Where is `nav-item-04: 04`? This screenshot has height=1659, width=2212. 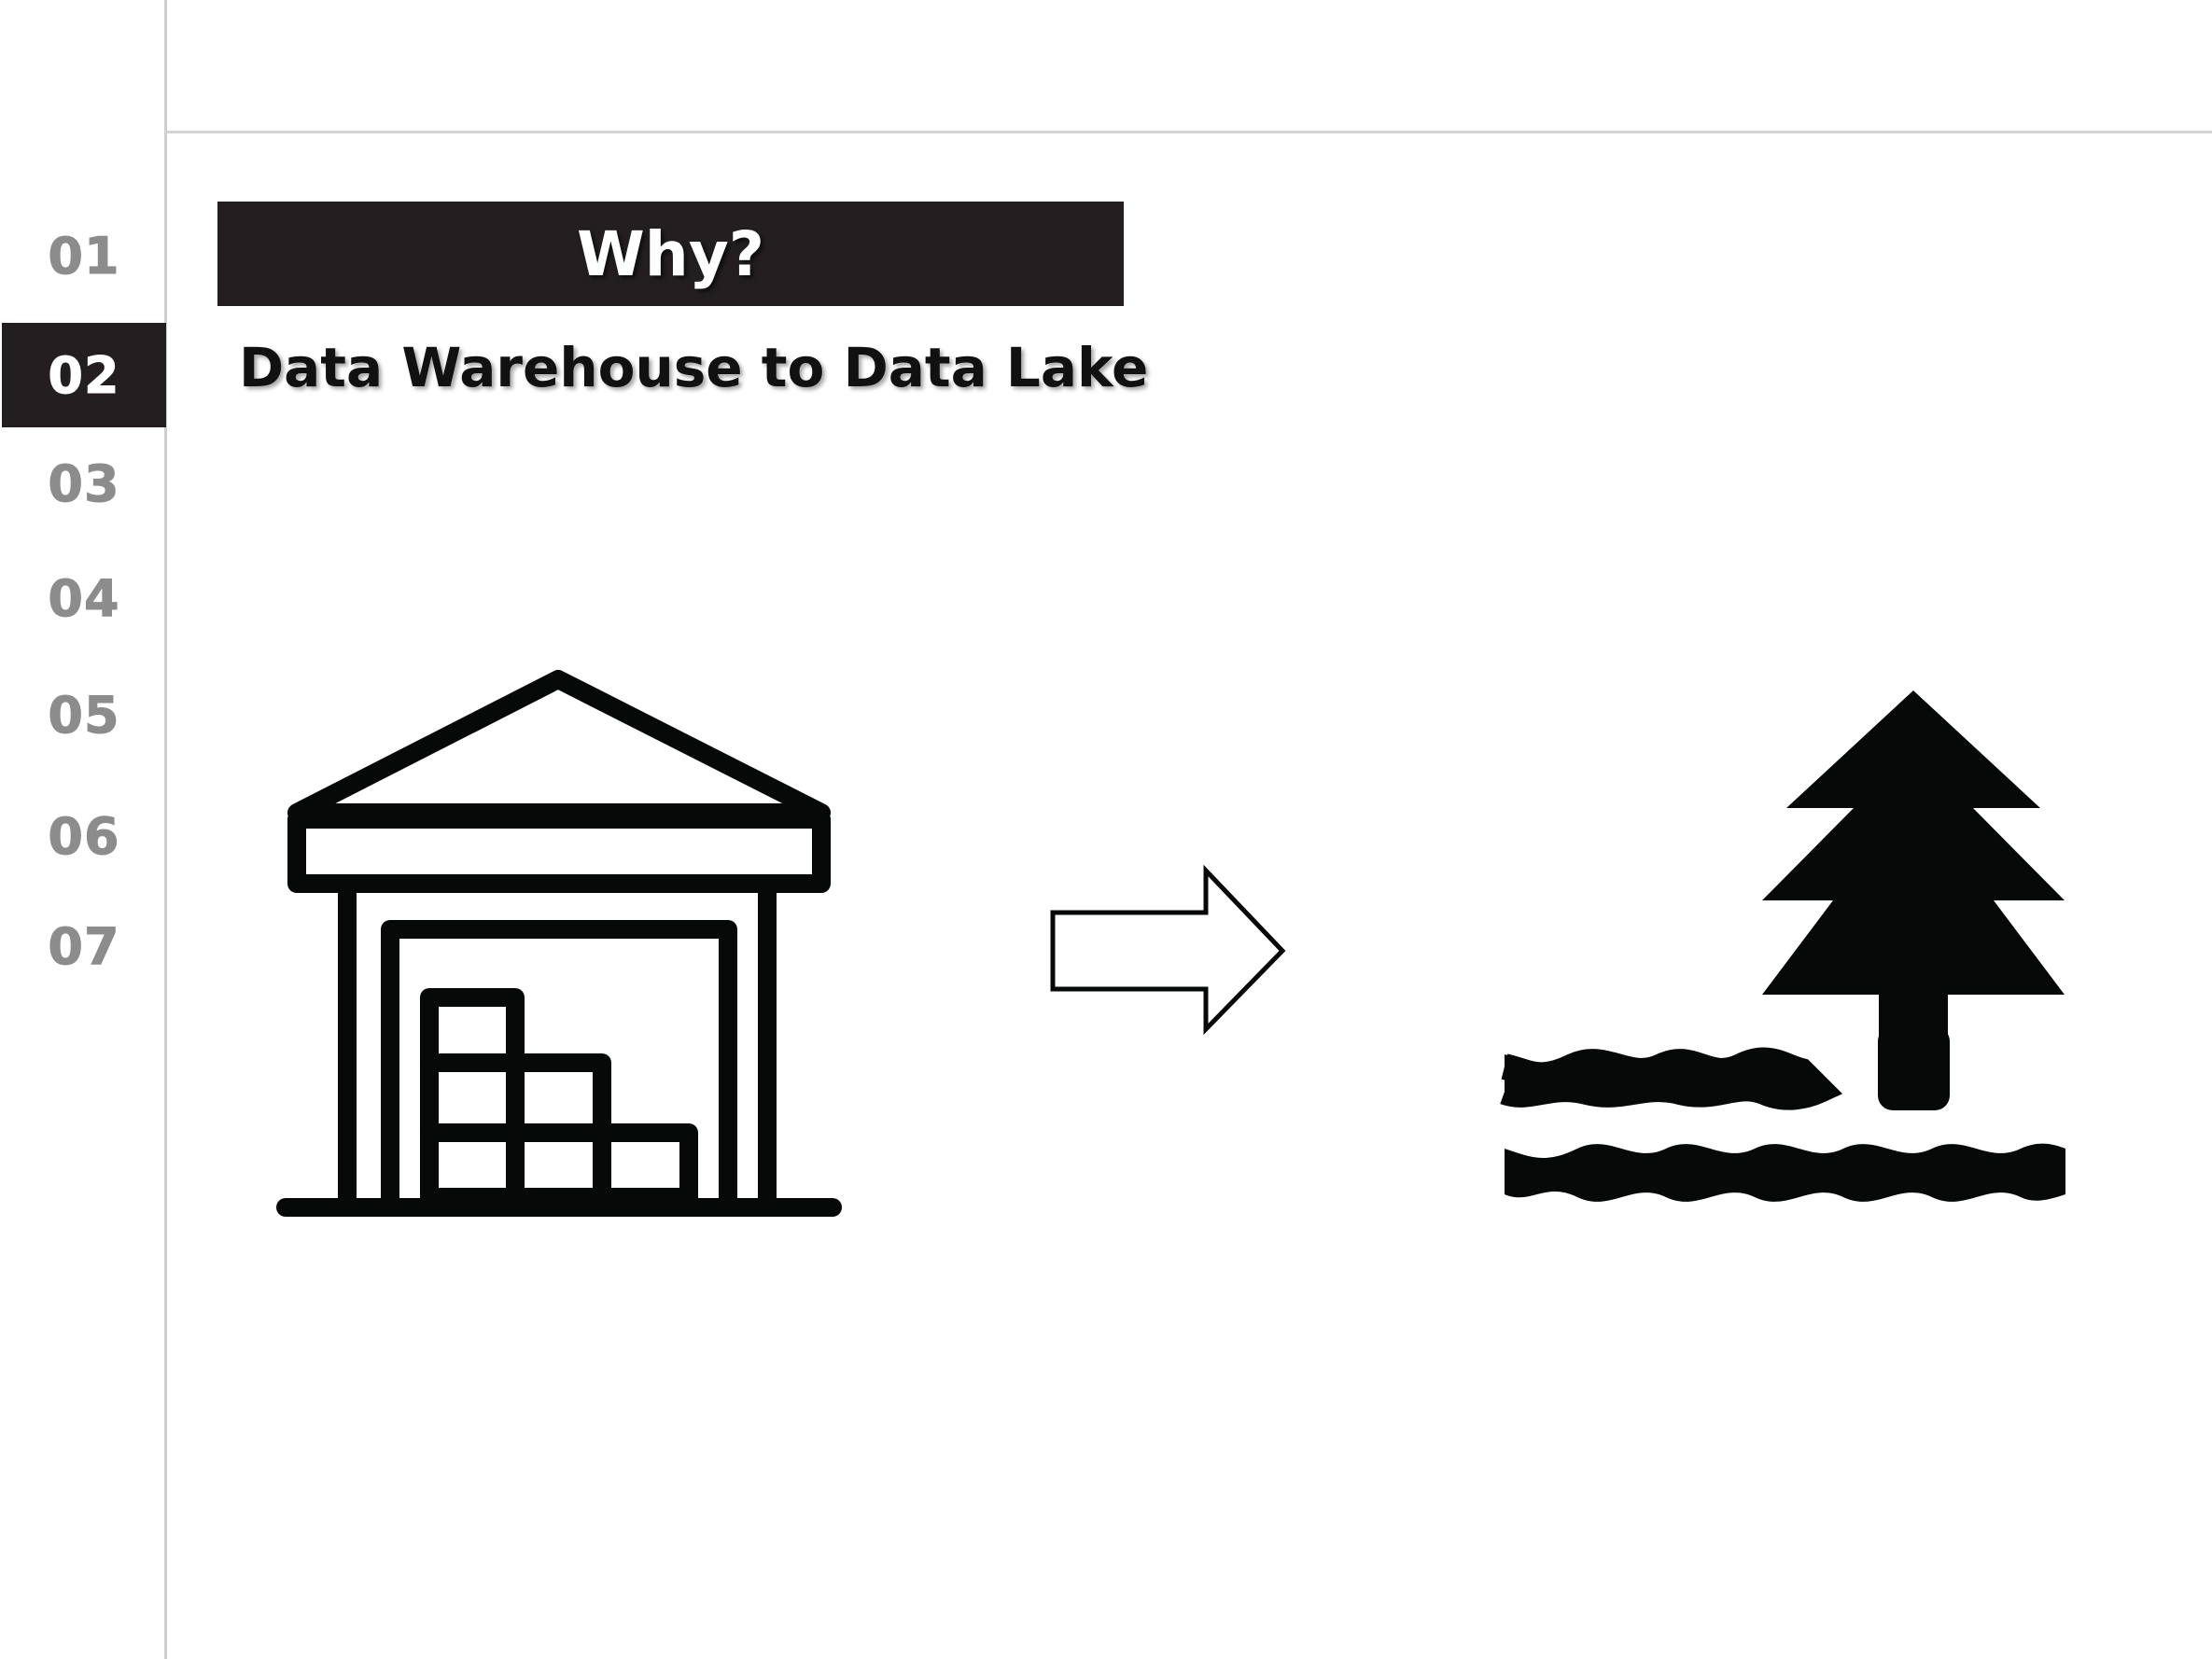
nav-item-04: 04 is located at coordinates (84, 598).